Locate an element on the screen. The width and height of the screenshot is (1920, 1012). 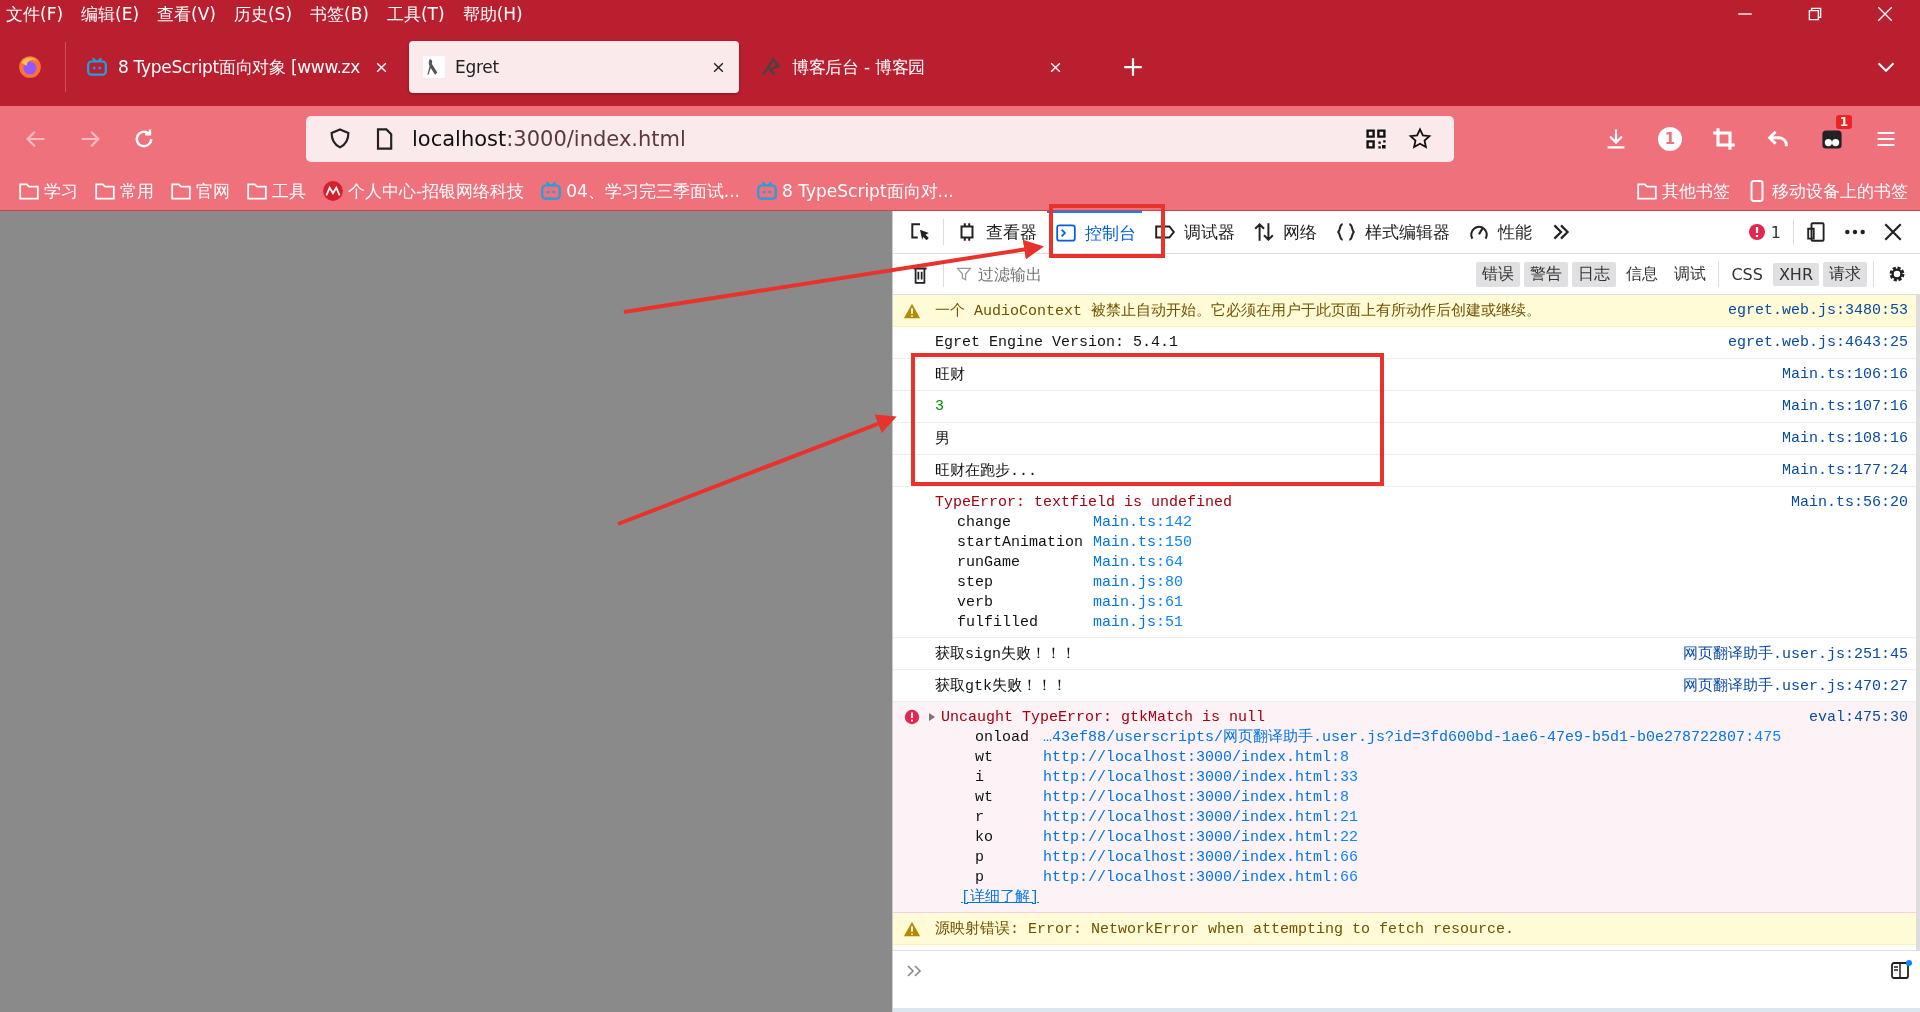
menu-item: 历史(S) is located at coordinates (263, 14).